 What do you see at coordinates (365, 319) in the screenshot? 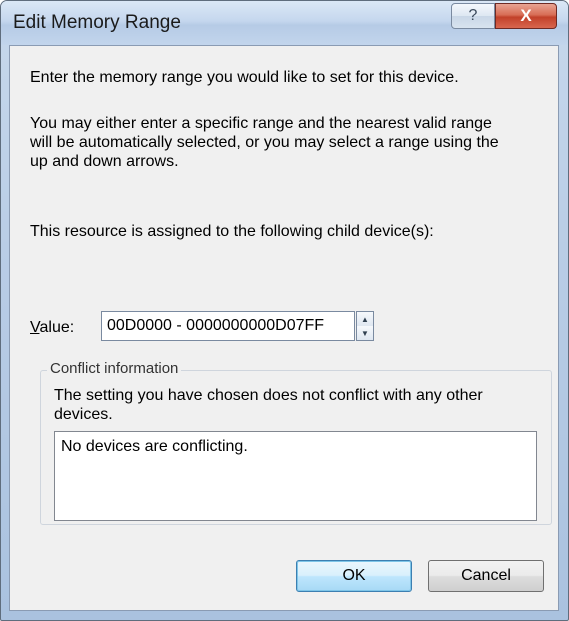
I see `spin-up-arrow-icon: ▲` at bounding box center [365, 319].